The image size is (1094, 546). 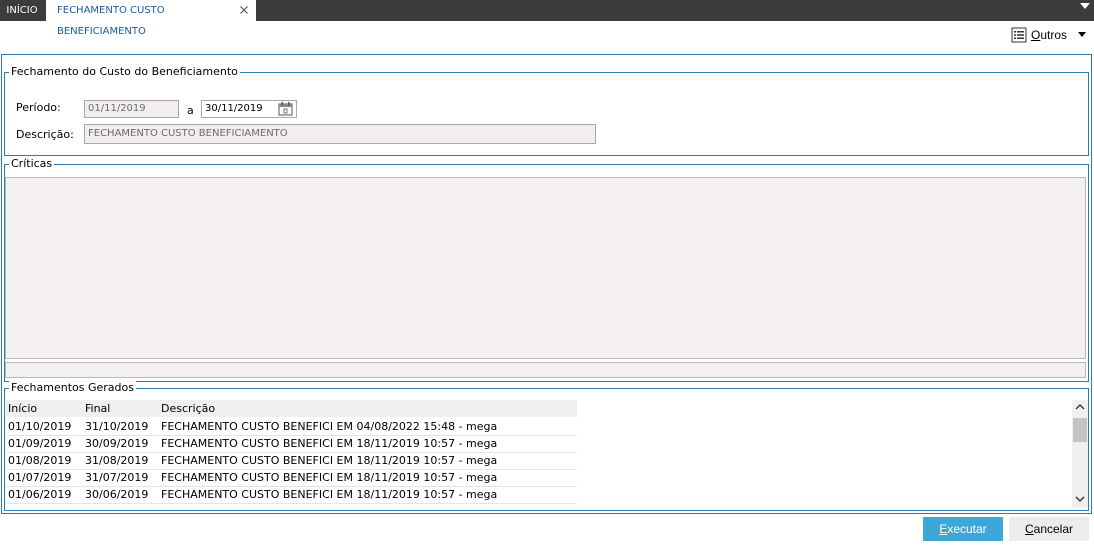 I want to click on outros-menu-button: Outros, so click(x=1050, y=35).